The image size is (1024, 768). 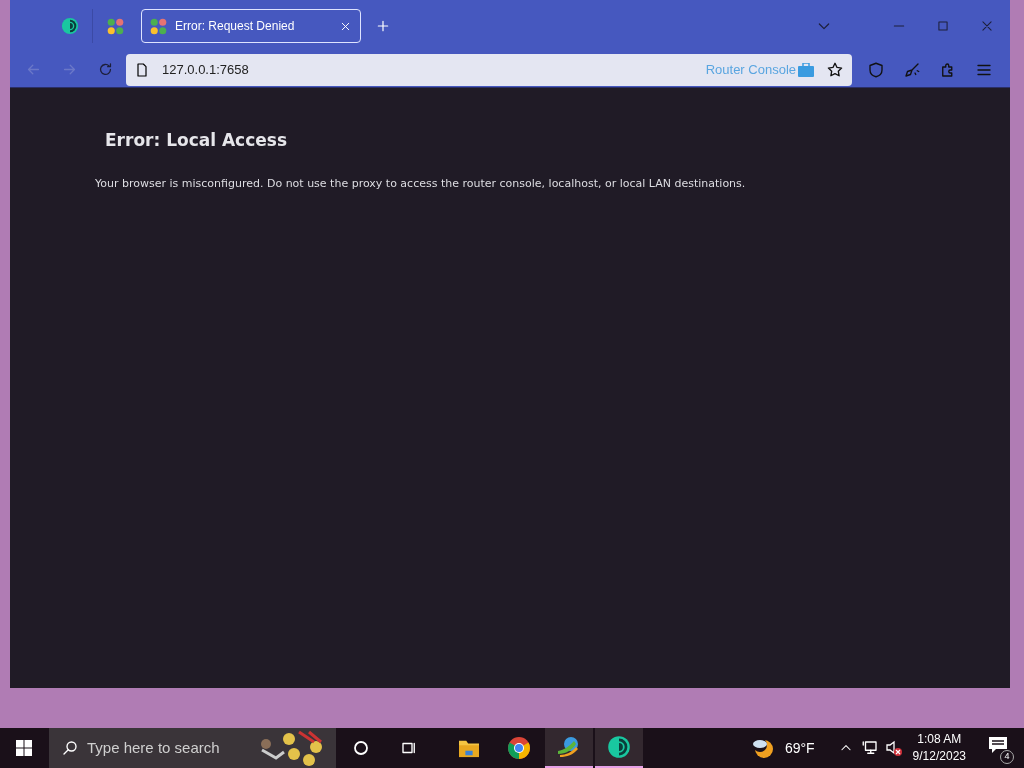 What do you see at coordinates (421, 183) in the screenshot?
I see `error-message: Your browser is misconfigured. Do not use the proxy to access the router console, localhost, or local LAN destinations.` at bounding box center [421, 183].